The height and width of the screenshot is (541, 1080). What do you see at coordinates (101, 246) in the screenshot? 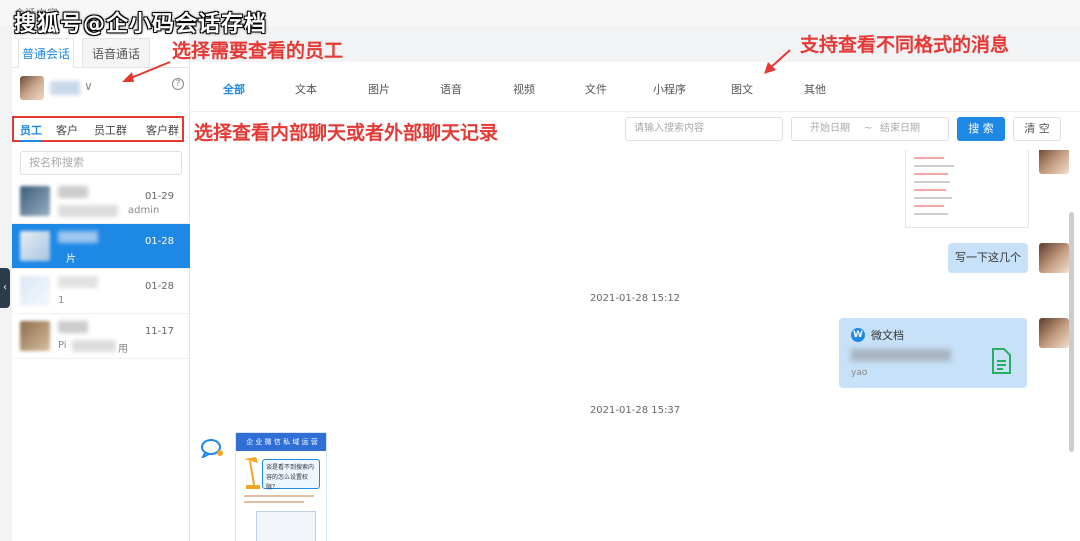
I see `list-item: 01-28 片` at bounding box center [101, 246].